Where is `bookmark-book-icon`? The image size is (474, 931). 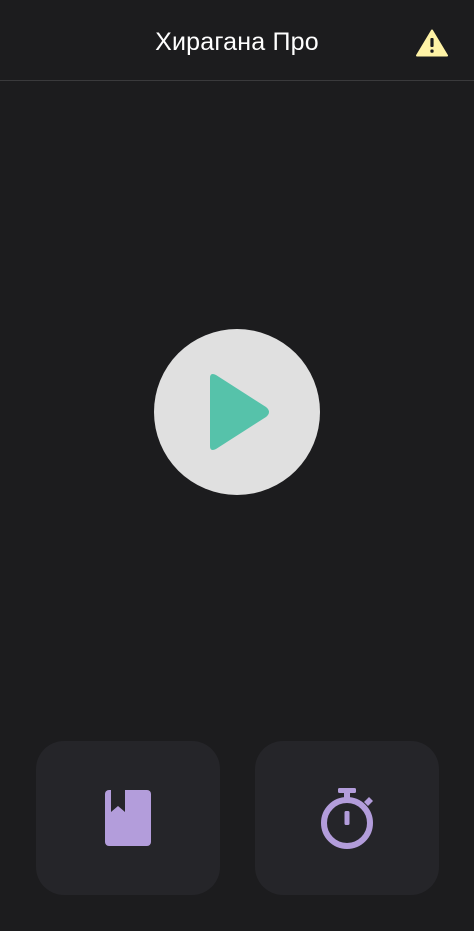 bookmark-book-icon is located at coordinates (128, 818).